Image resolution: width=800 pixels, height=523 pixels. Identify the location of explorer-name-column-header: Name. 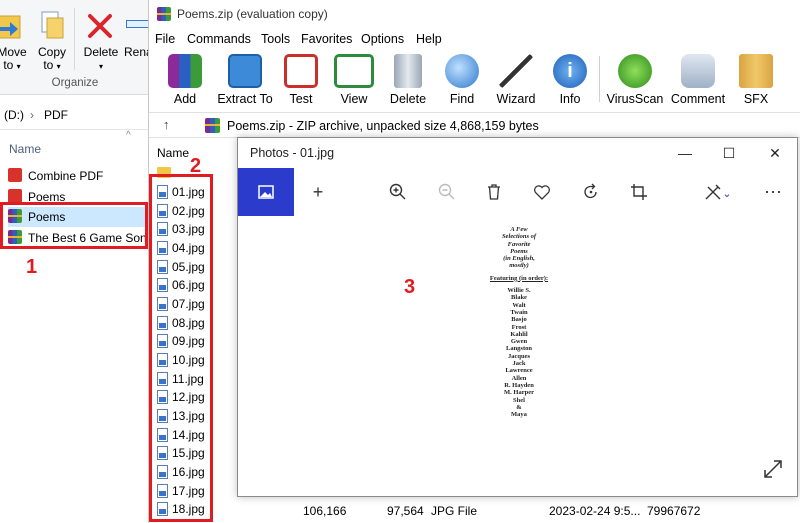
(25, 149).